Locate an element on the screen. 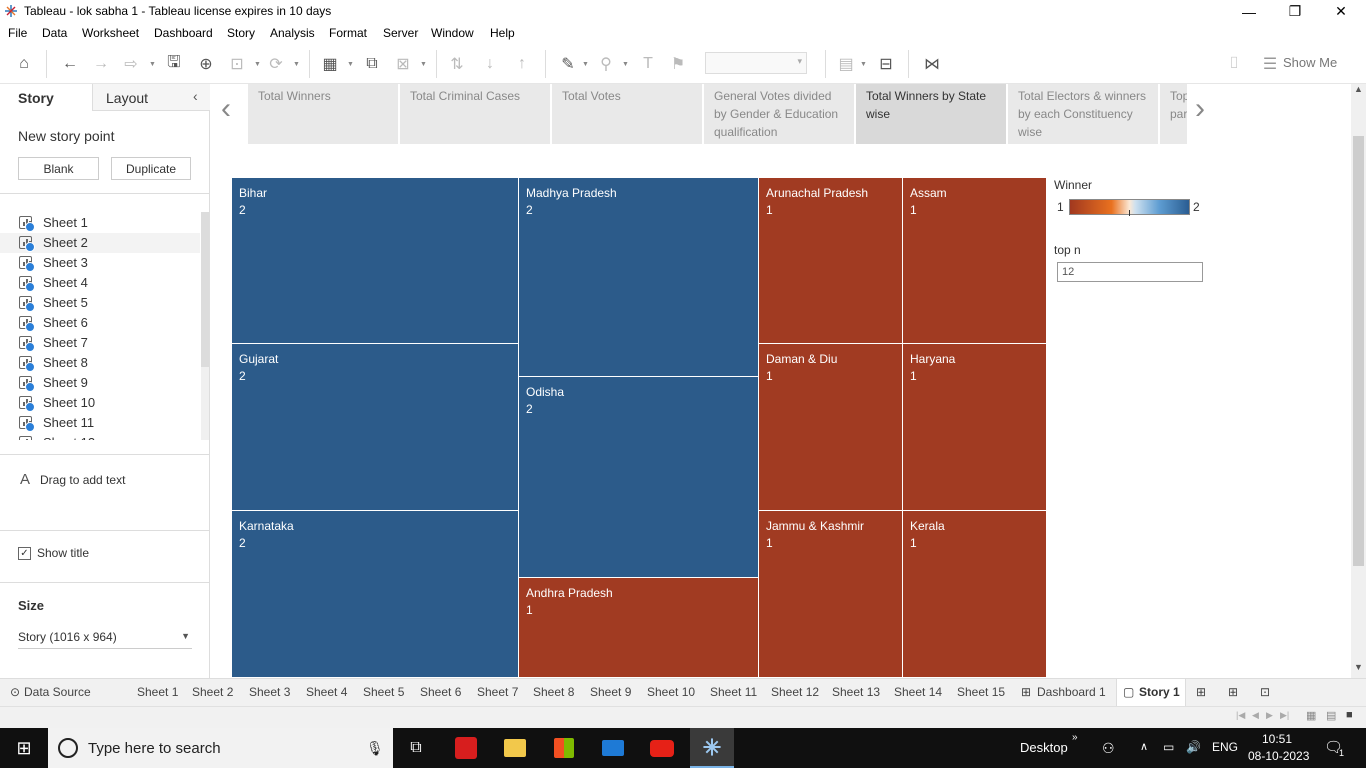  label-icon: T is located at coordinates (648, 64).